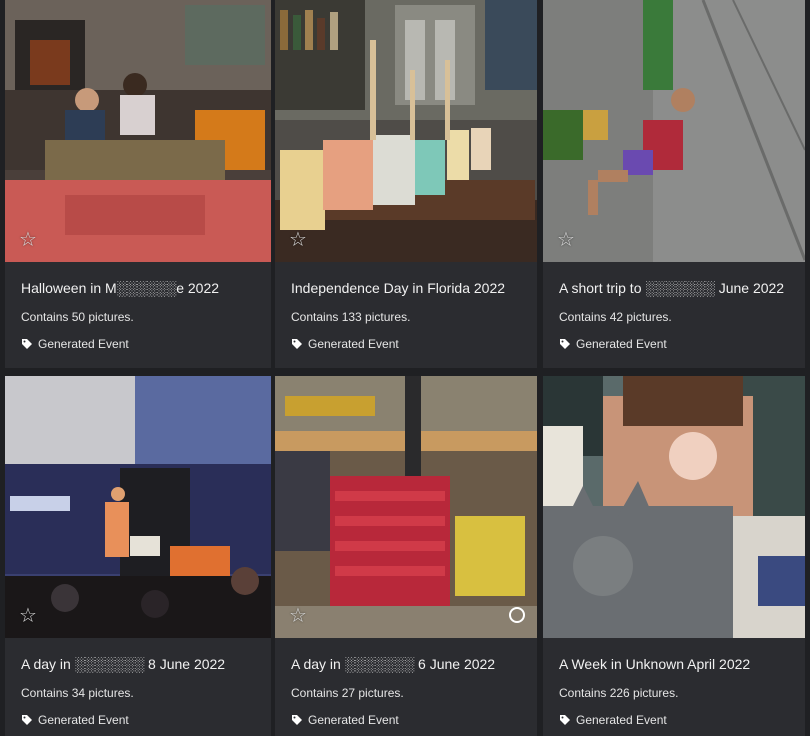 Image resolution: width=810 pixels, height=736 pixels. Describe the element at coordinates (347, 693) in the screenshot. I see `event-count: Contains 27 pictures.` at that location.